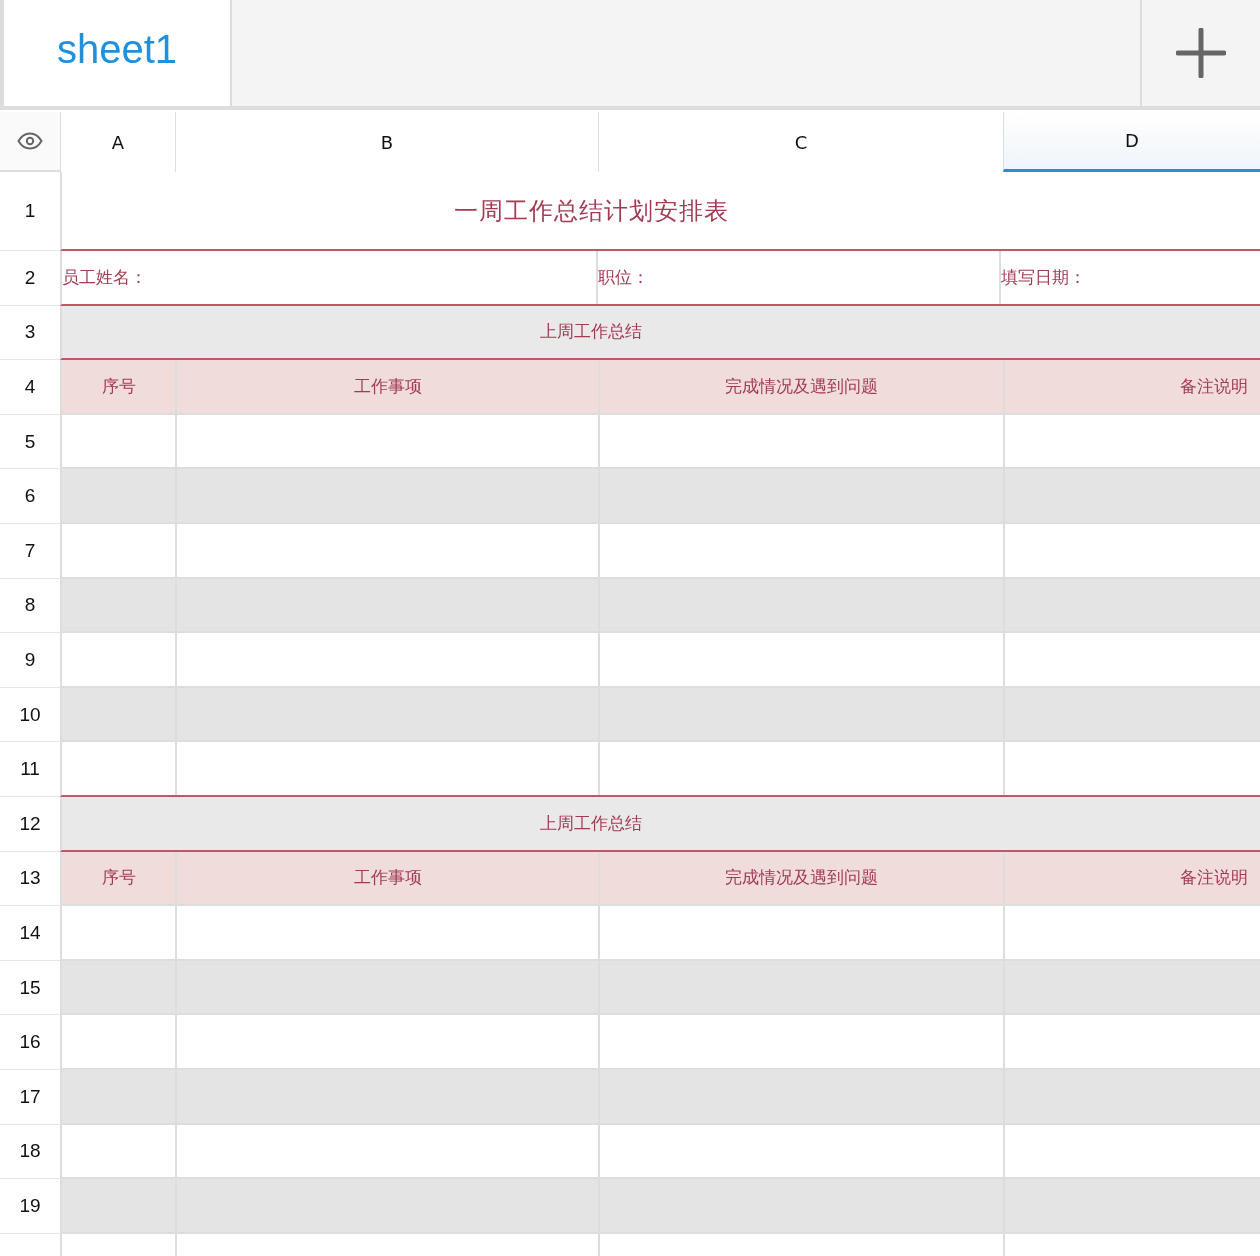 The image size is (1260, 1256). I want to click on column-header: A, so click(117, 142).